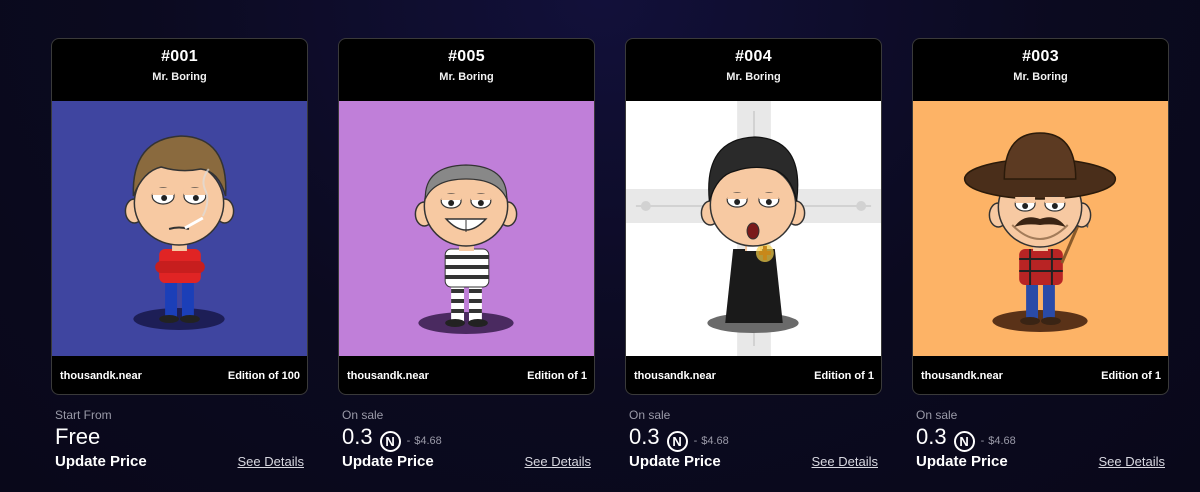 This screenshot has width=1200, height=492. I want to click on nft-artwork-priest, so click(753, 228).